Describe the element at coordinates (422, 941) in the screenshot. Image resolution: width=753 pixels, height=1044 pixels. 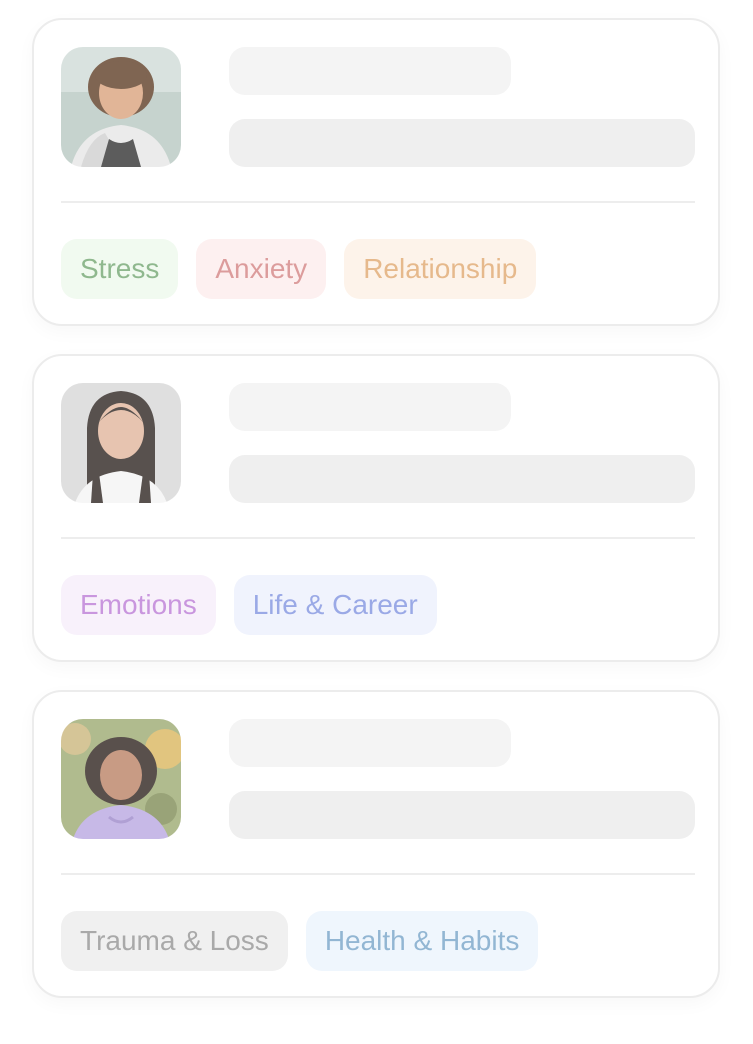
I see `tag: Health & Habits` at that location.